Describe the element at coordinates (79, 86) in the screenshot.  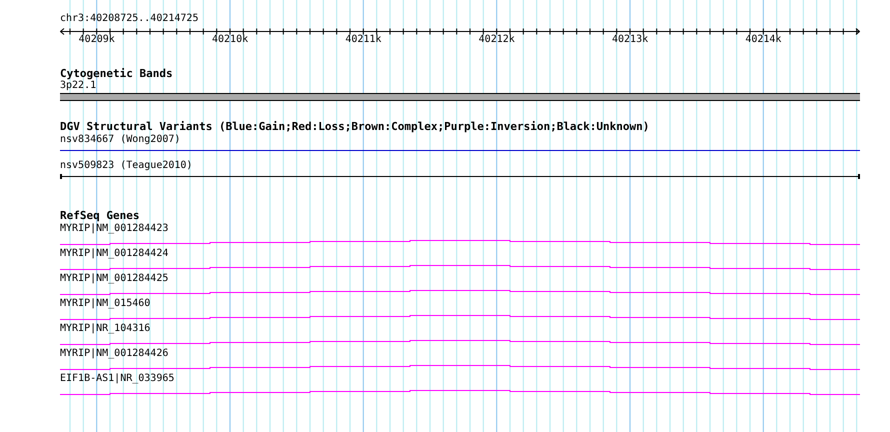
I see `band-label: 3p22.1` at that location.